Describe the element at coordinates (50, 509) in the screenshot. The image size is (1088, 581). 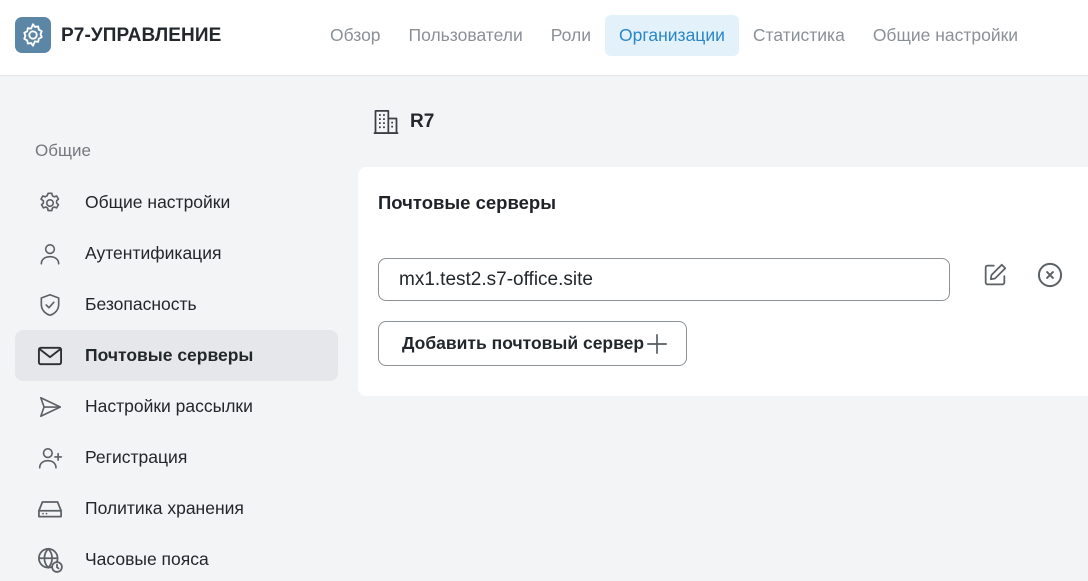
I see `hard-drive-icon` at that location.